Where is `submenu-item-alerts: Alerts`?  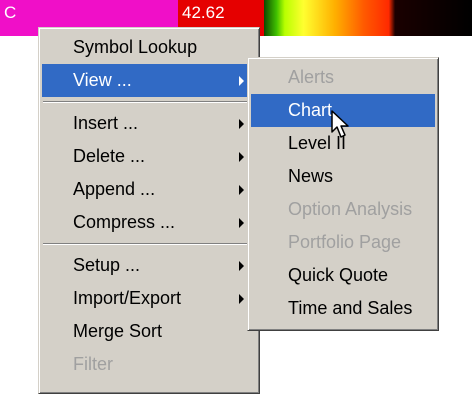
submenu-item-alerts: Alerts is located at coordinates (343, 77).